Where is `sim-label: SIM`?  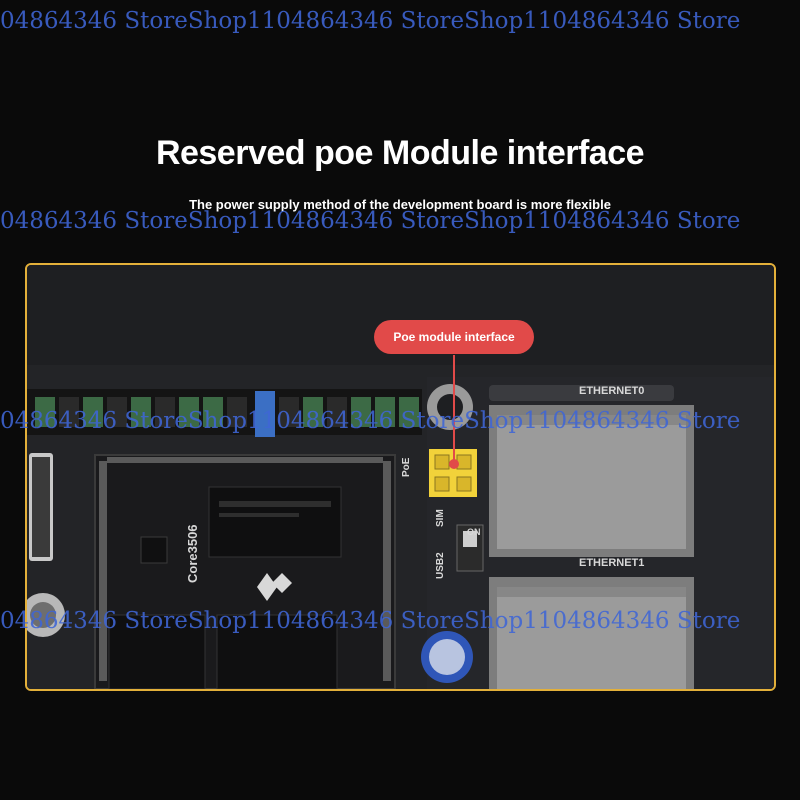
sim-label: SIM is located at coordinates (440, 518).